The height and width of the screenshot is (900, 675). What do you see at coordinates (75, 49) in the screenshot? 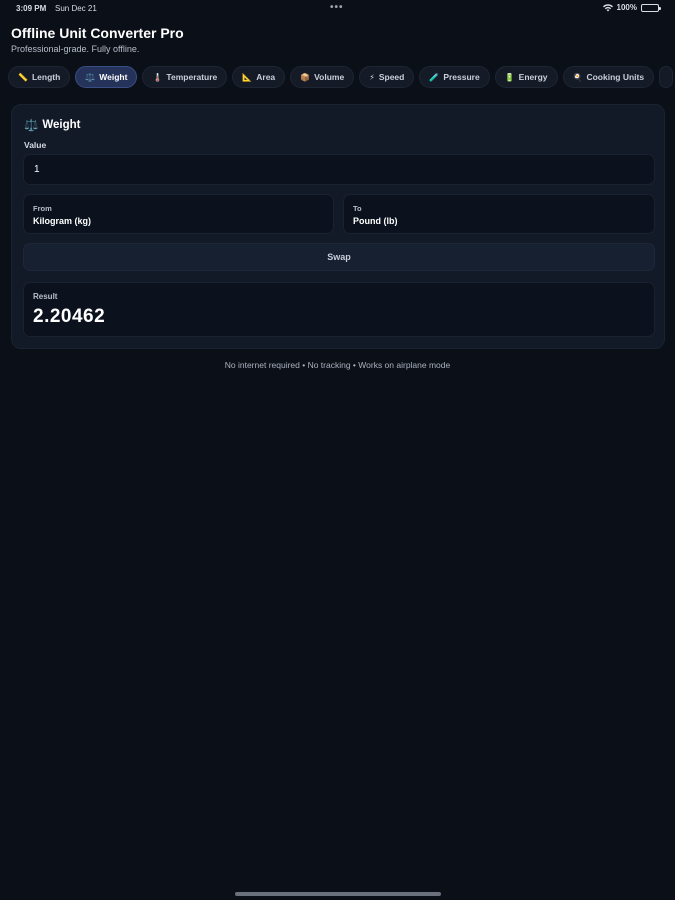
I see `app-subtitle: Professional-grade. Fully offline.` at bounding box center [75, 49].